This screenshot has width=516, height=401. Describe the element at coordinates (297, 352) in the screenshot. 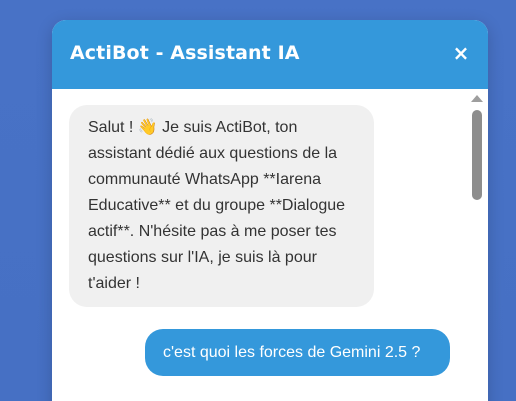

I see `user-message: c'est quoi les forces de Gemini 2.5 ?` at that location.